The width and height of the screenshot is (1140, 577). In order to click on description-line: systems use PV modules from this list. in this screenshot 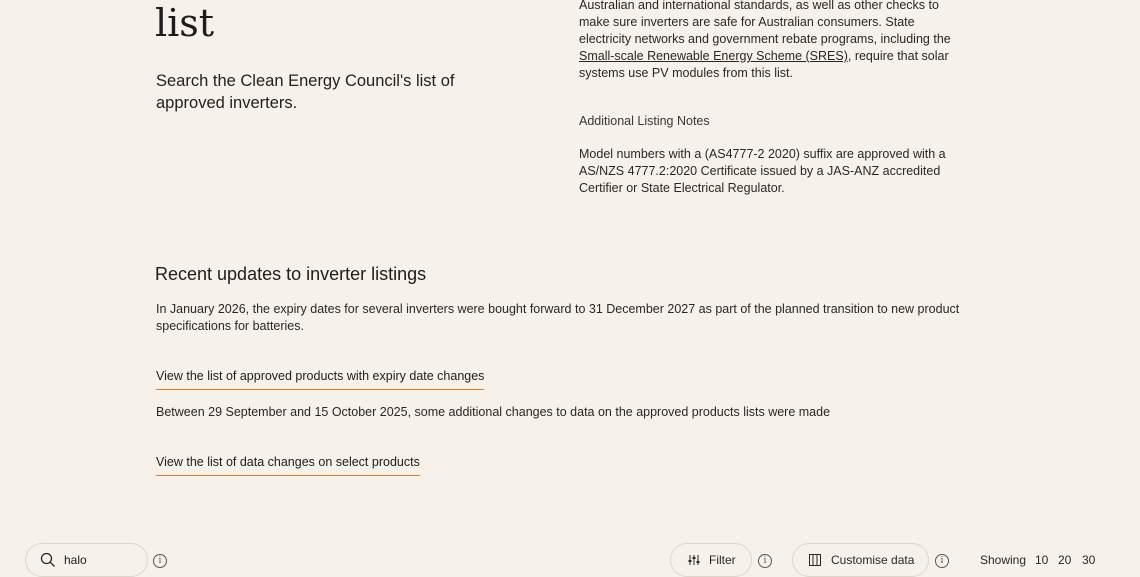, I will do `click(686, 73)`.